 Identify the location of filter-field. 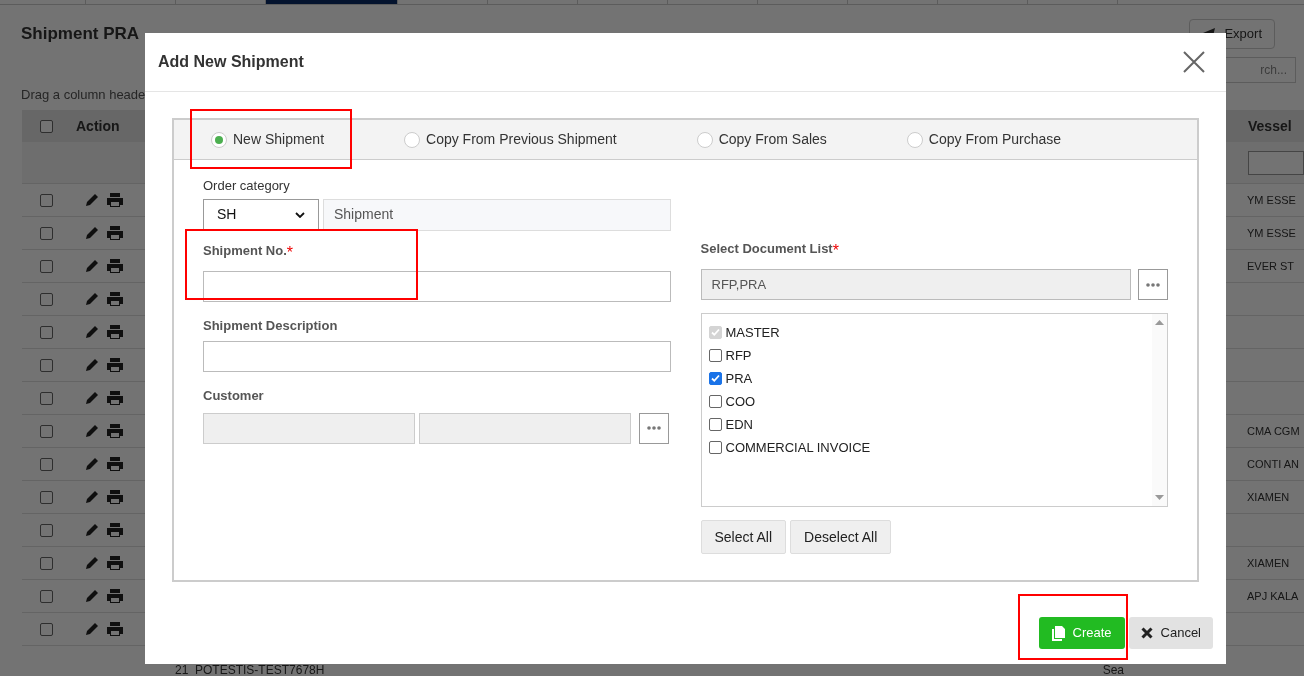
(1276, 162).